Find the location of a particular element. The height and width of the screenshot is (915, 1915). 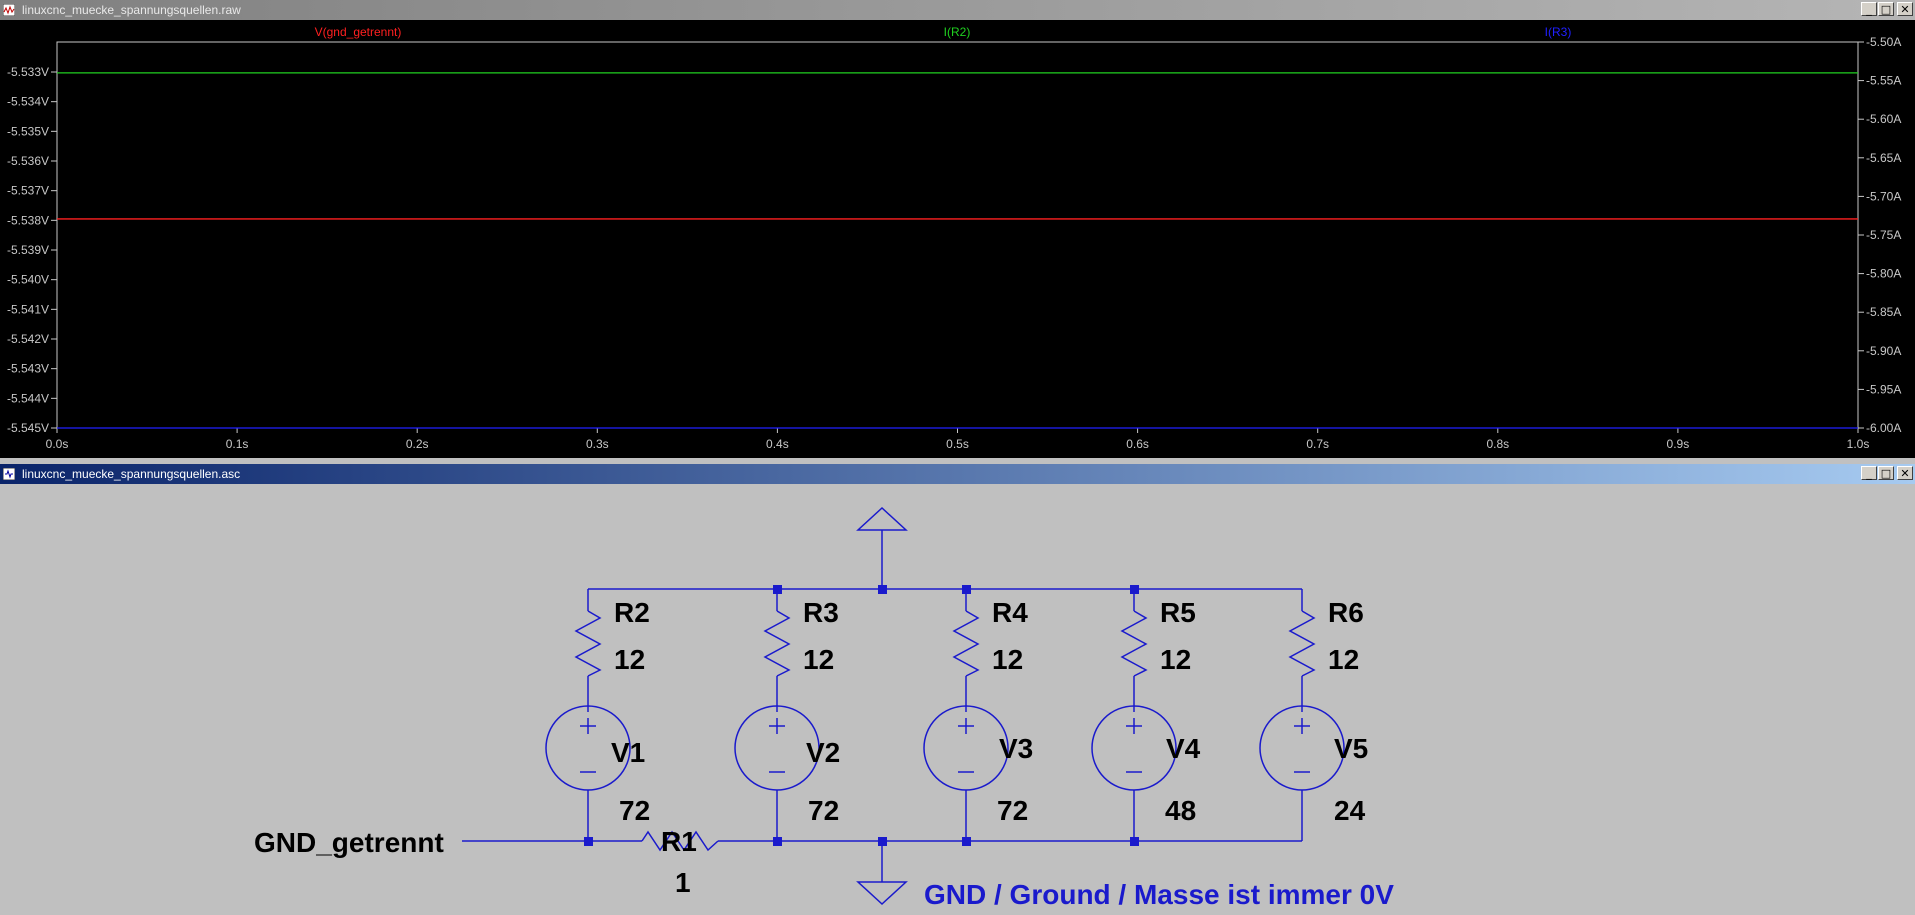

r3-value: 12 is located at coordinates (818, 659).